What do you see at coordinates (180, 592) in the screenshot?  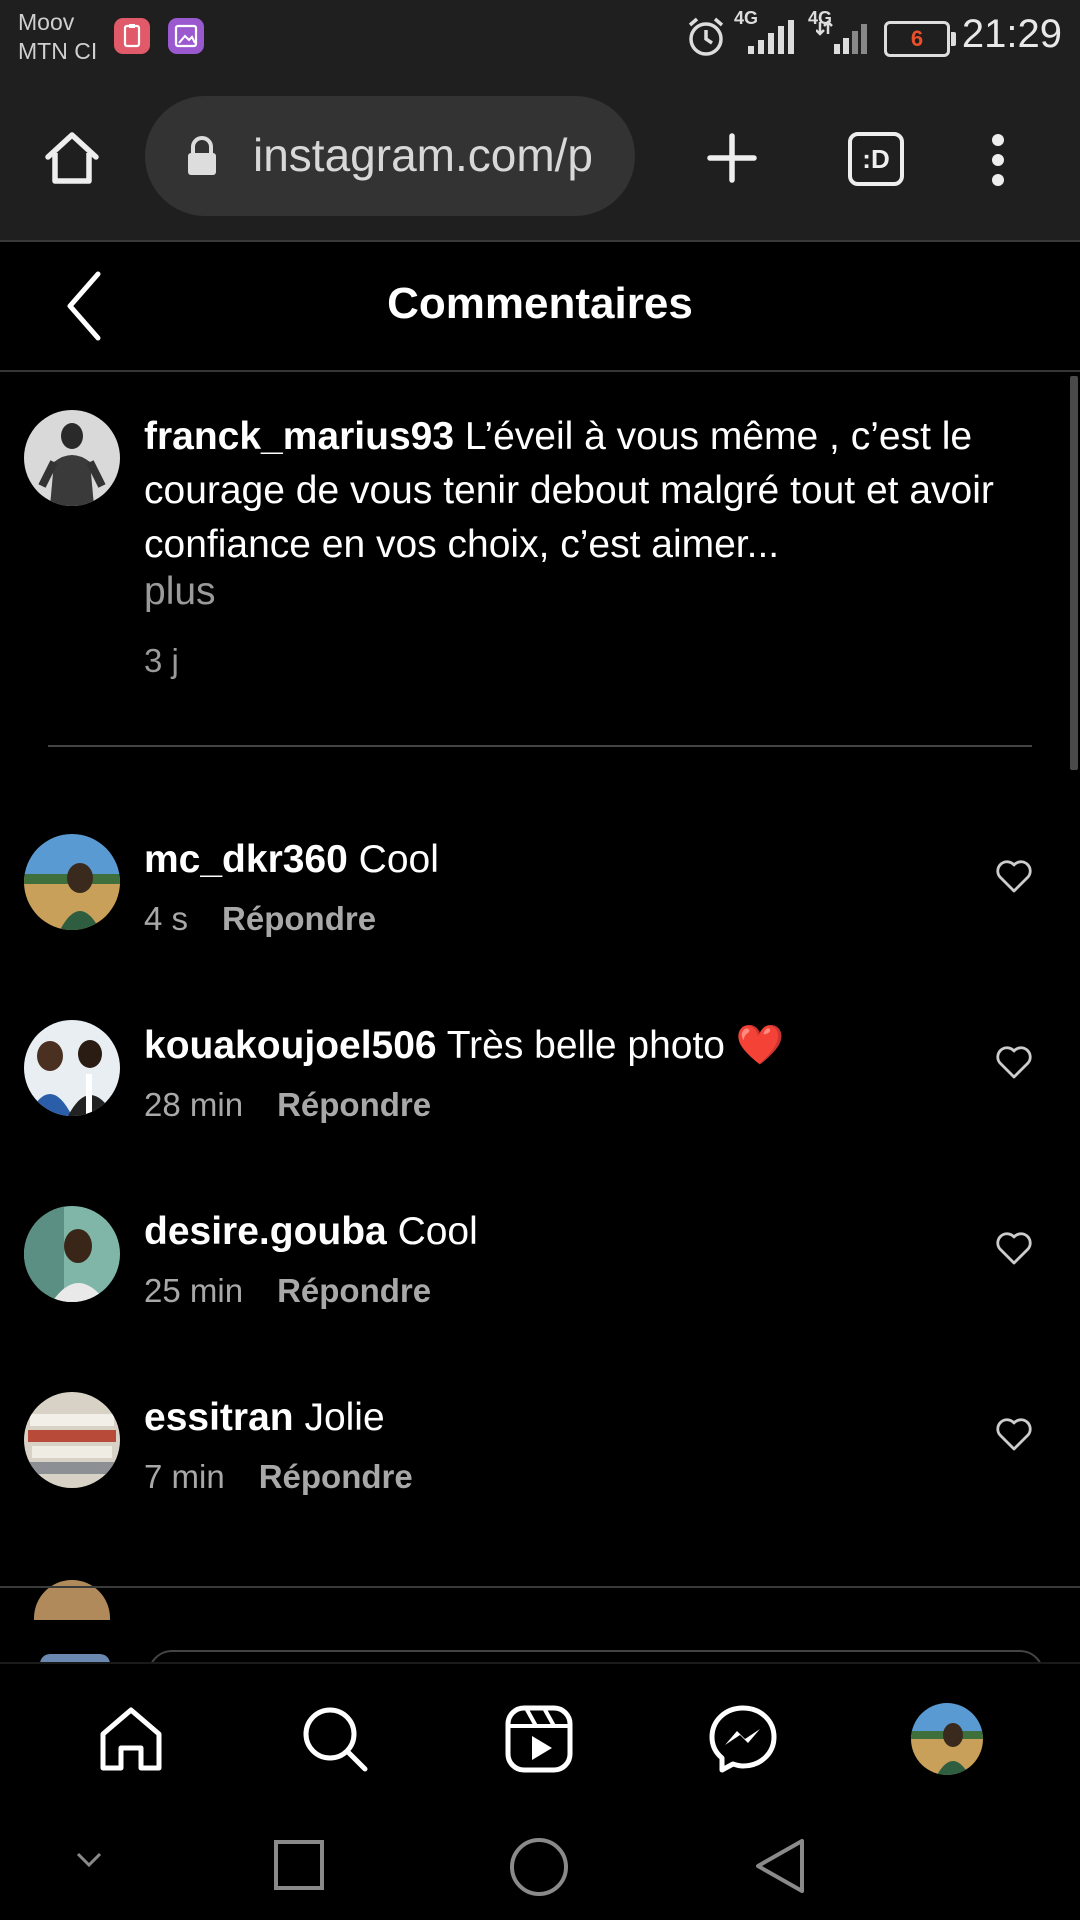 I see `more-link: plus` at bounding box center [180, 592].